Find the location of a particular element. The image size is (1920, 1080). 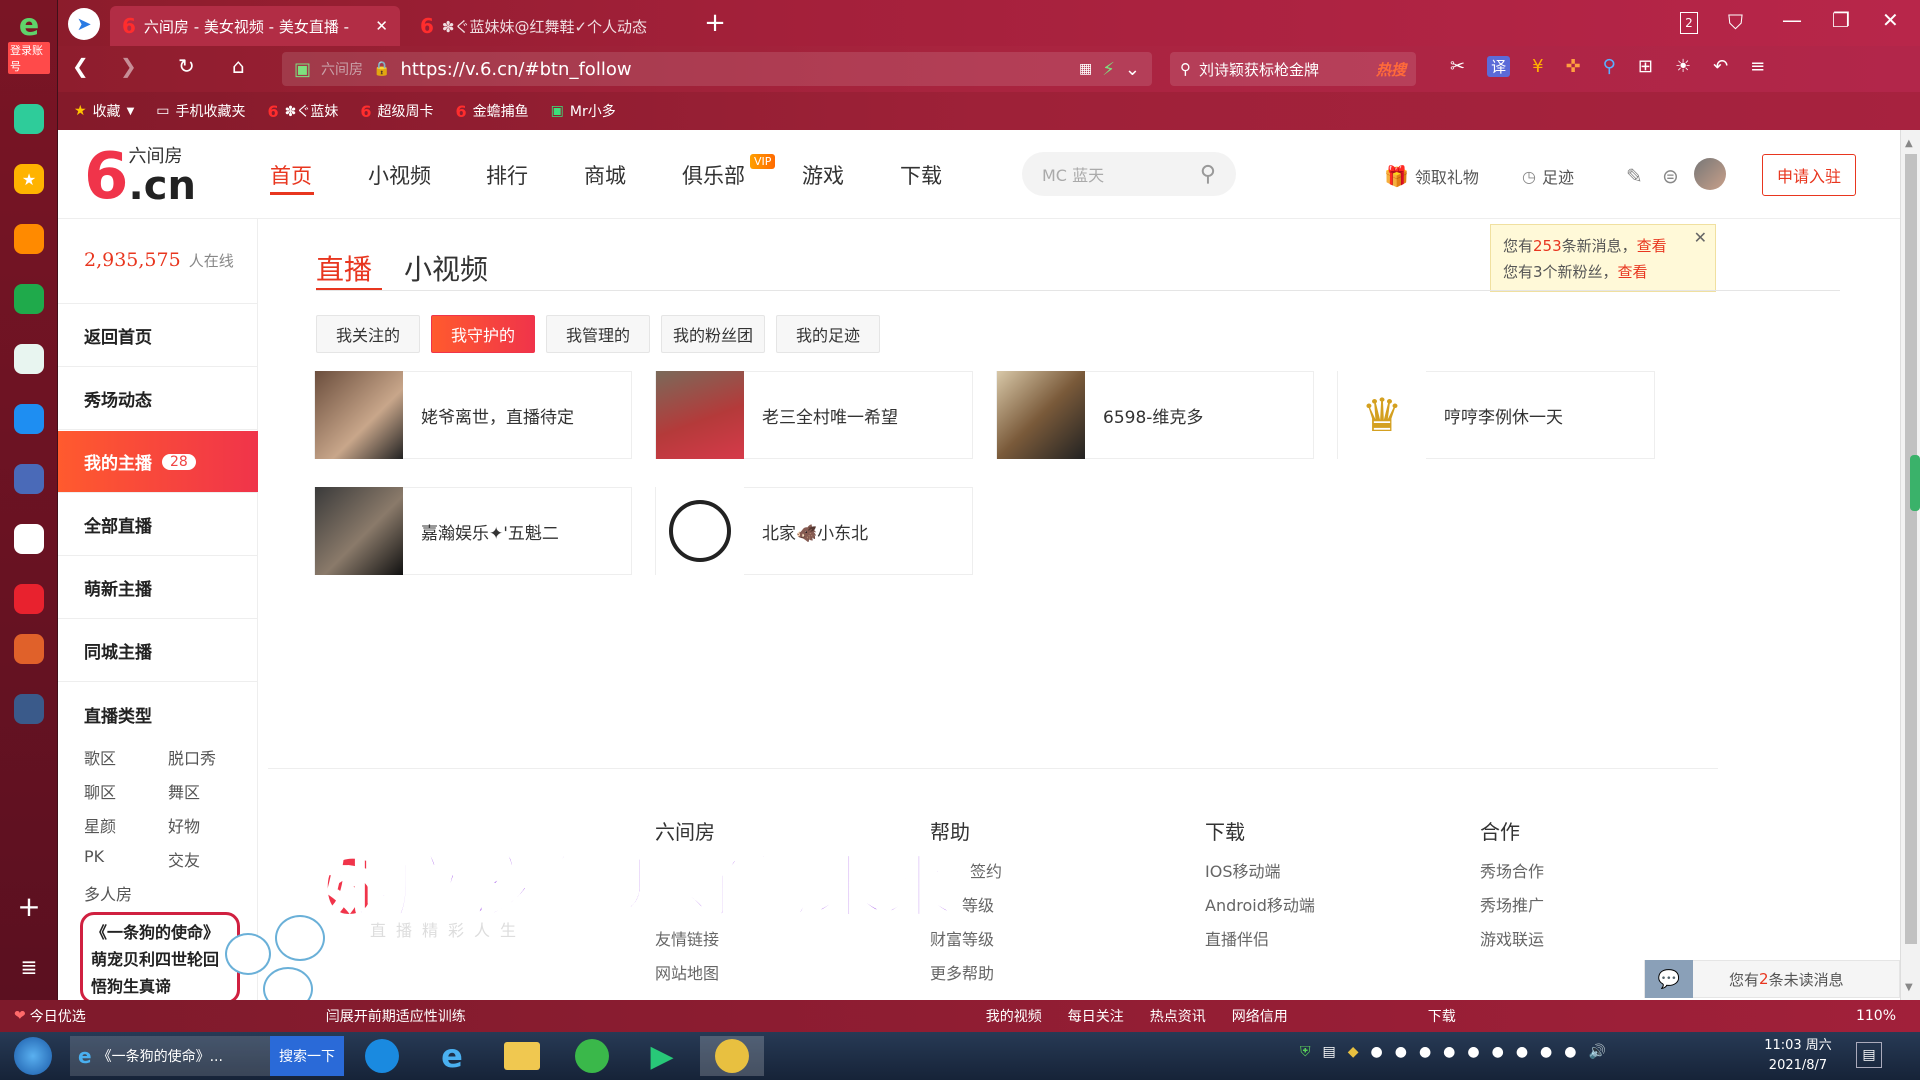

doc-app-icon is located at coordinates (29, 539).